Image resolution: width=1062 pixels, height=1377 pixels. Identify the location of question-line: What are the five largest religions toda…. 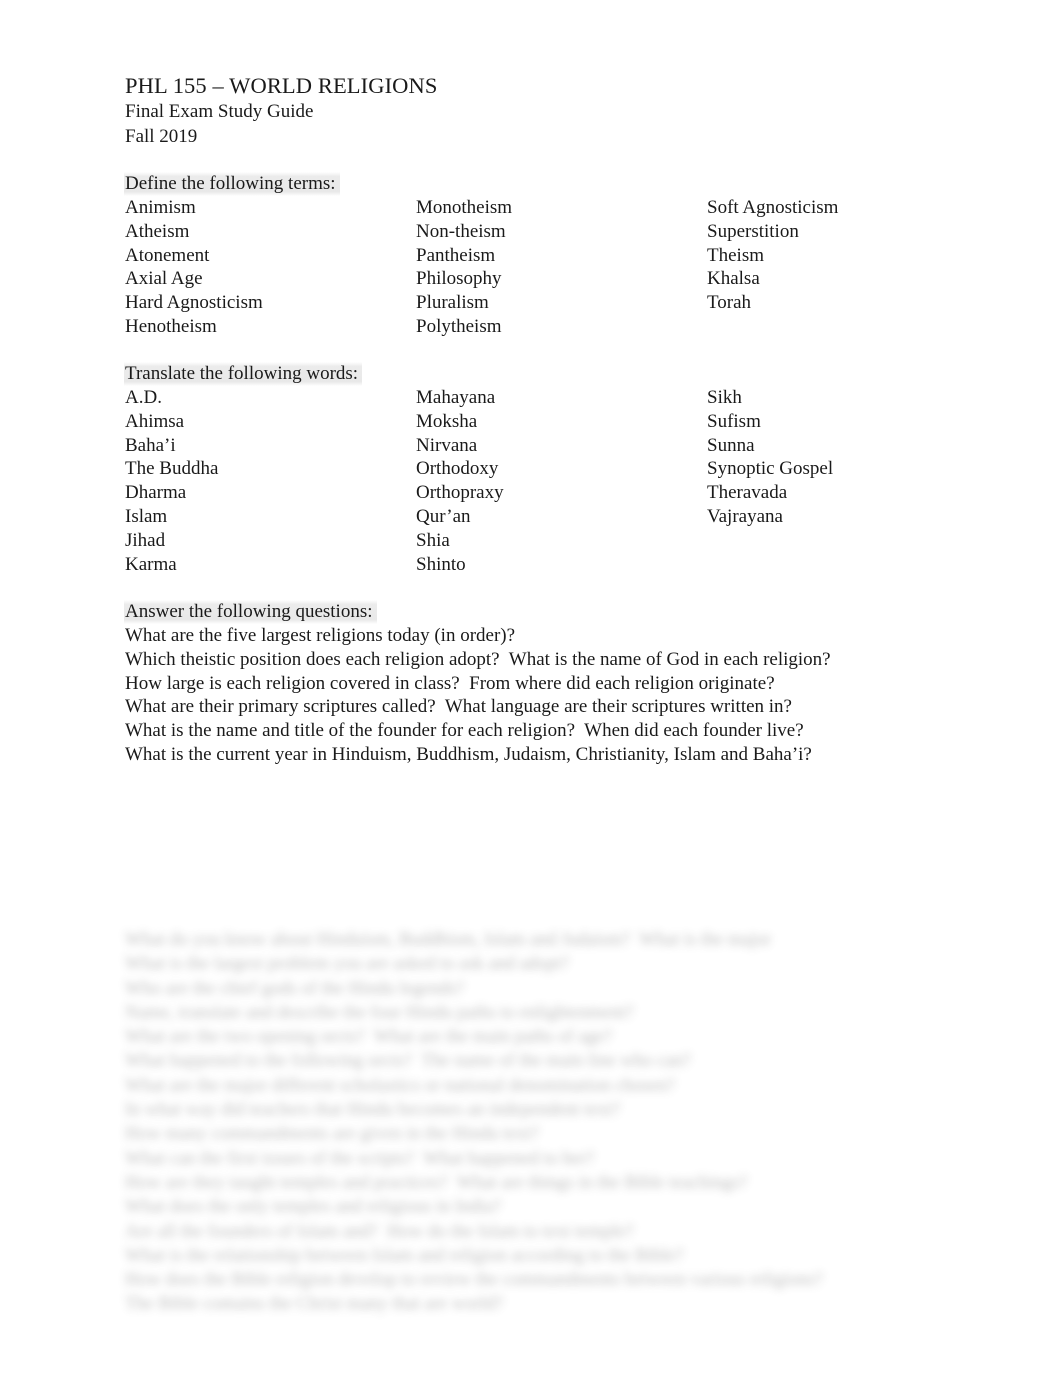
(320, 635).